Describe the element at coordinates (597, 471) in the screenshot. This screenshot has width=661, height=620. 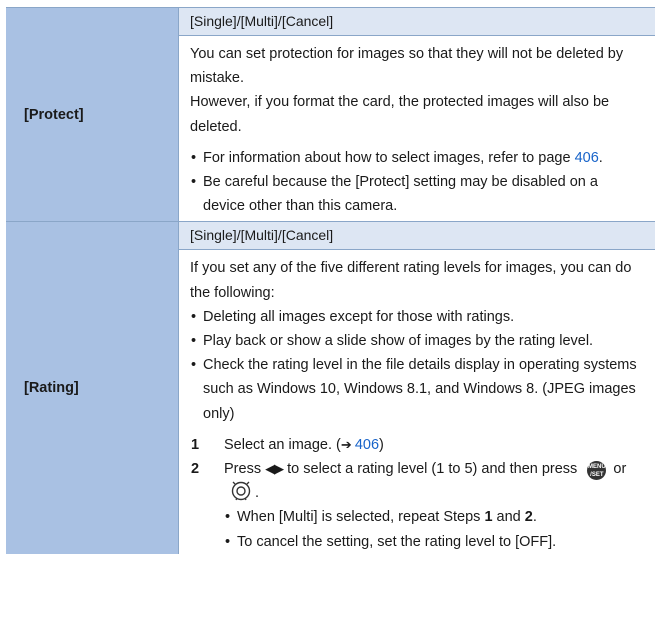
I see `menu-set-button-icon: MENU/SET` at that location.